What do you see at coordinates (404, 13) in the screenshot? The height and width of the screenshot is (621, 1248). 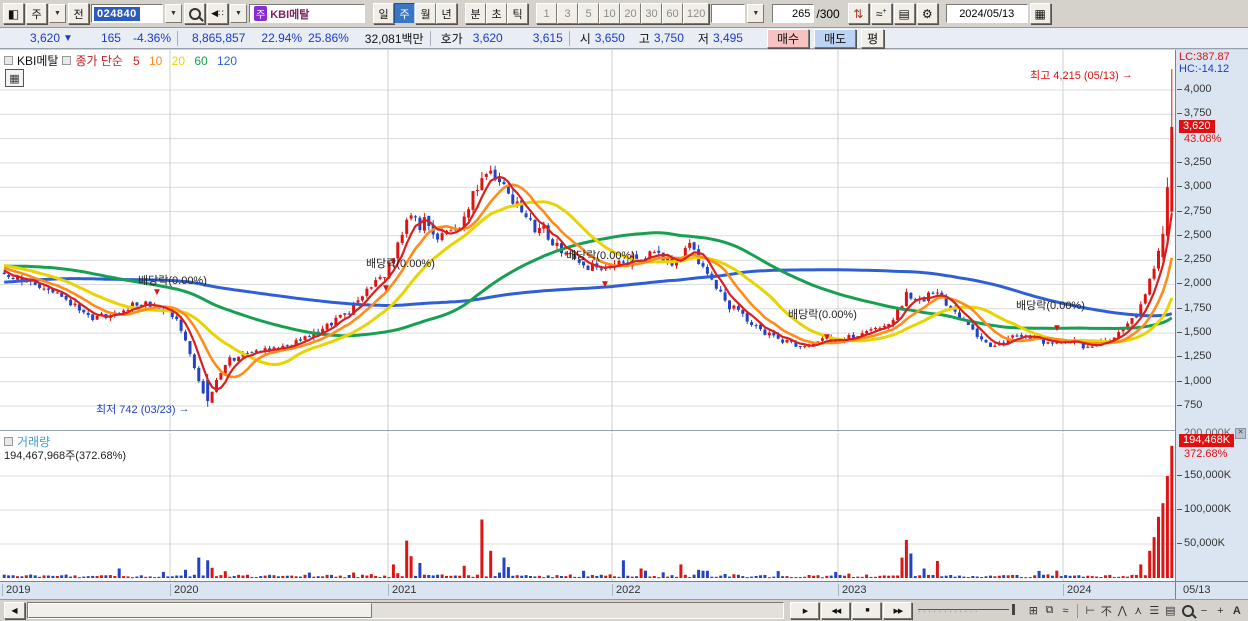 I see `period-button: 주` at bounding box center [404, 13].